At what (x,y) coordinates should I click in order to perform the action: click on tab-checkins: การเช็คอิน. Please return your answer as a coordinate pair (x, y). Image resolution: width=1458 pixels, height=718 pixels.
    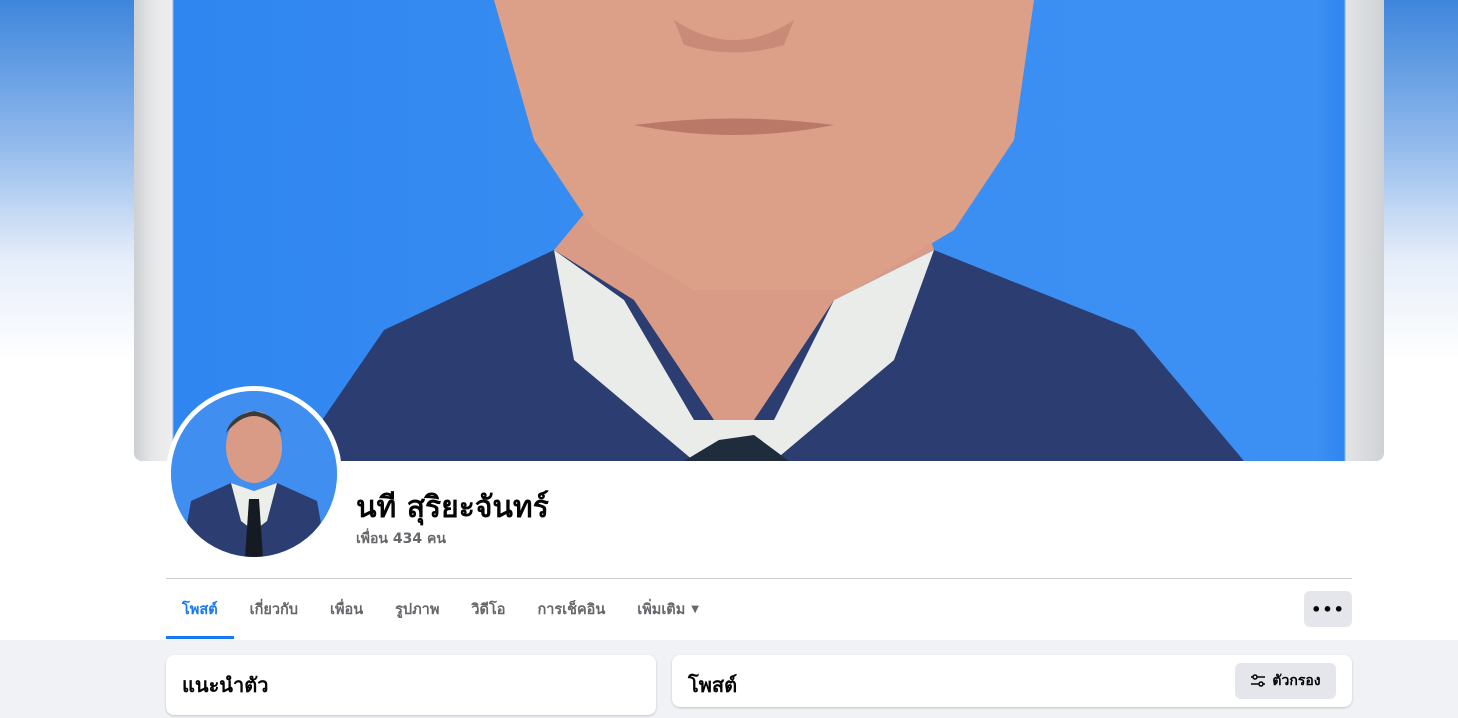
    Looking at the image, I should click on (571, 609).